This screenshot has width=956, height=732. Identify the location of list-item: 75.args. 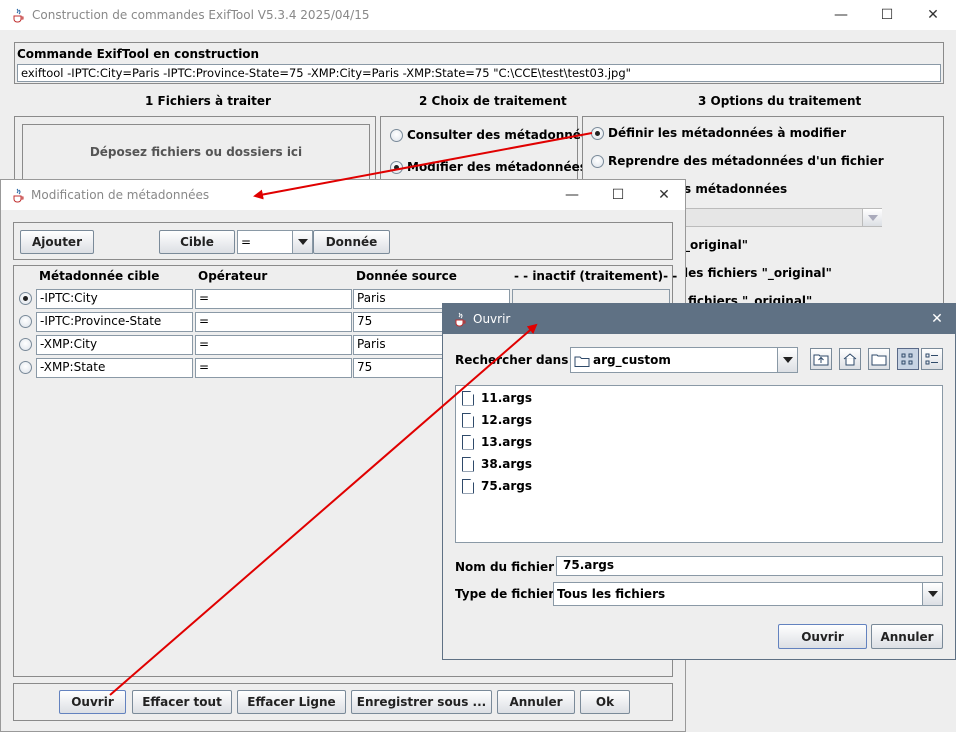
(497, 486).